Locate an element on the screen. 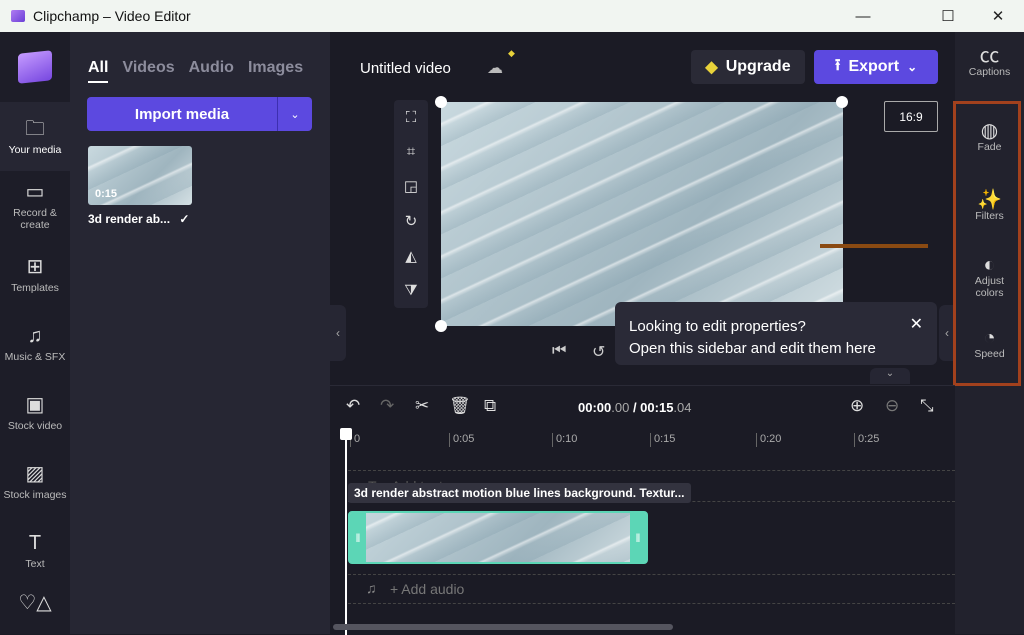  tab-all: All is located at coordinates (98, 71).